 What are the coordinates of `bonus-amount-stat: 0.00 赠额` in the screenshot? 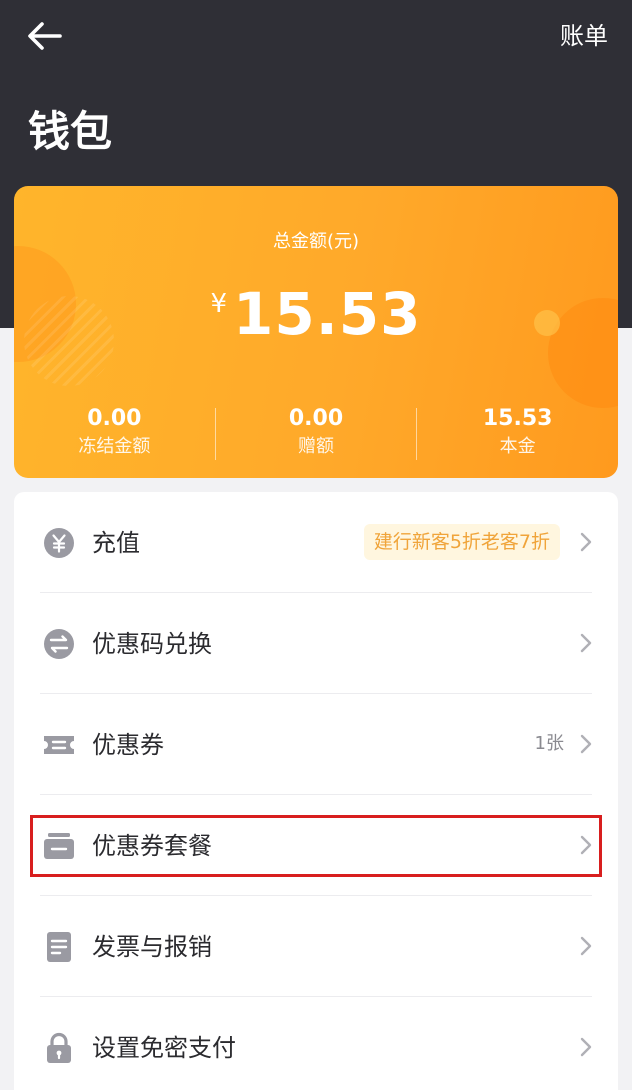 It's located at (316, 434).